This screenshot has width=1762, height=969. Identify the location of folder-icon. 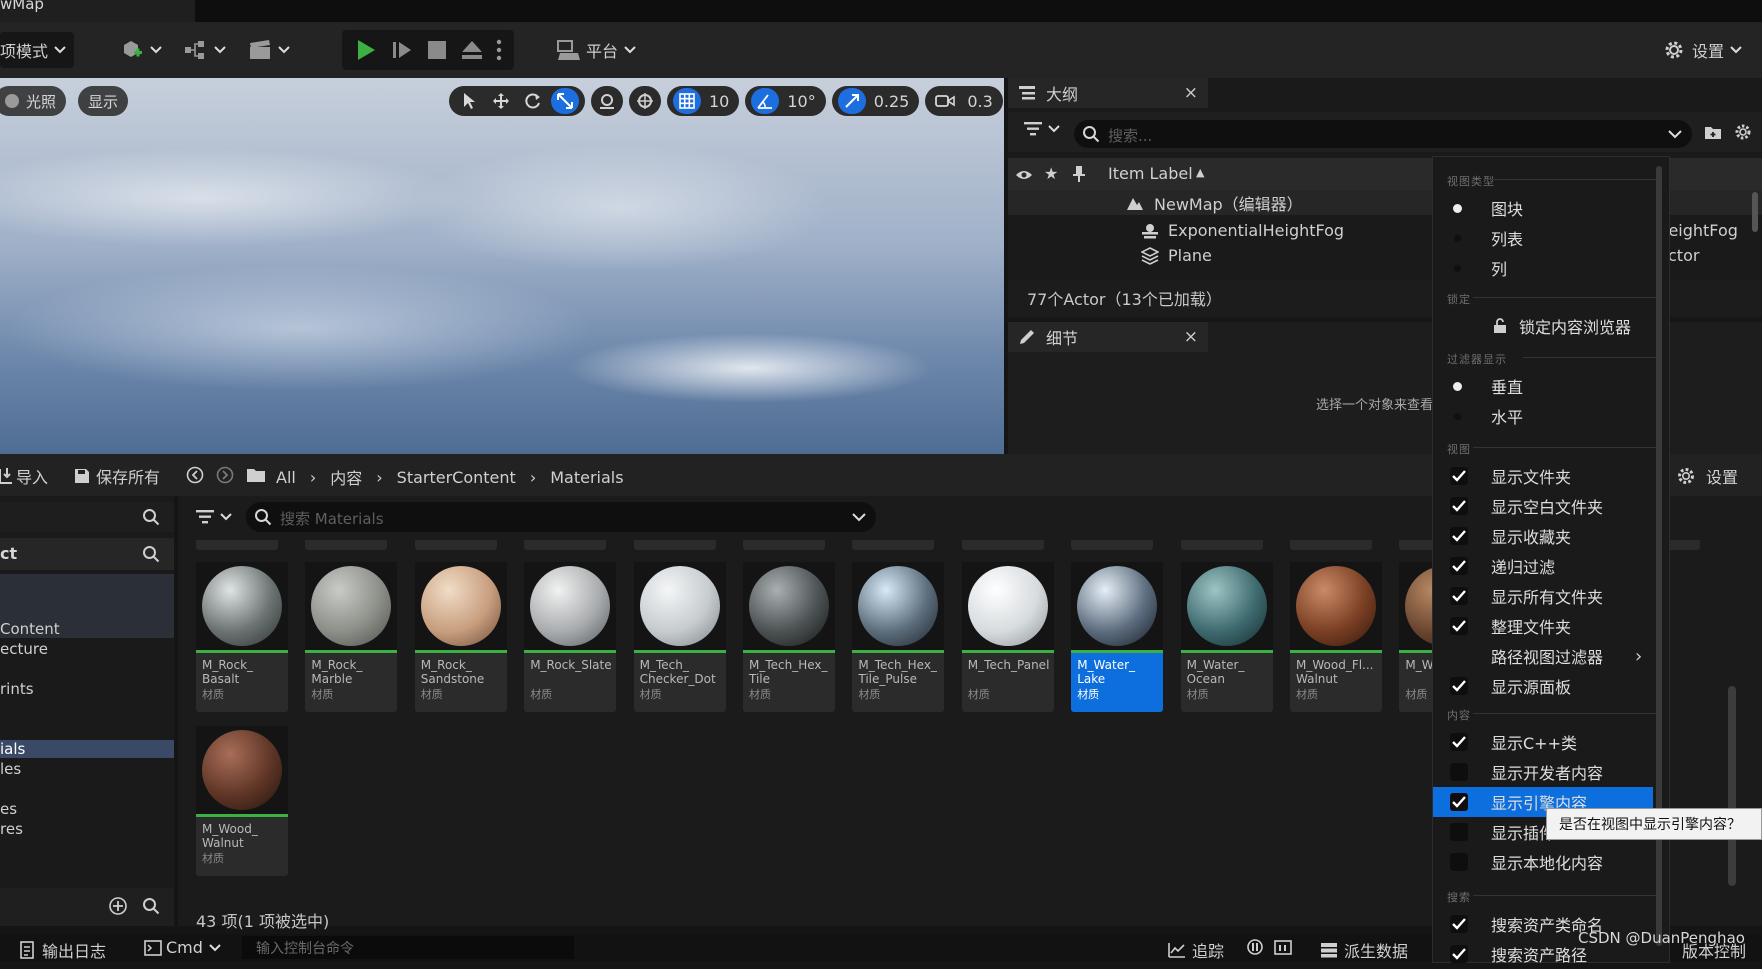
(256, 475).